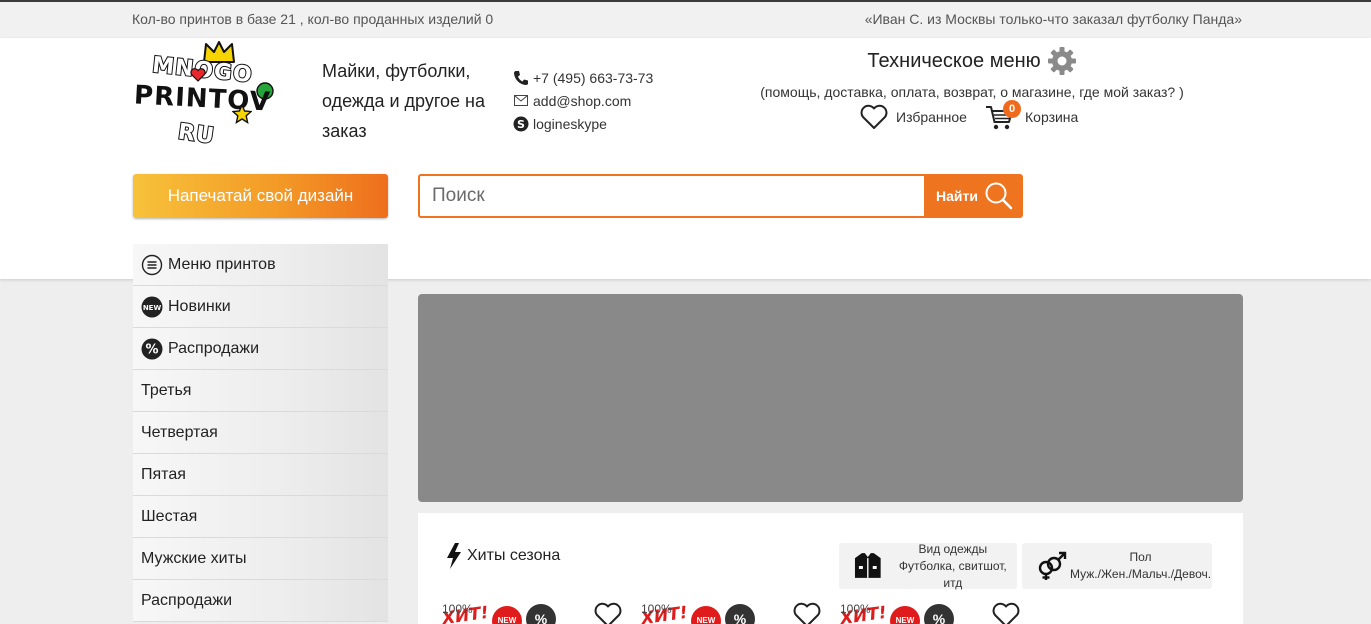 The width and height of the screenshot is (1371, 624). What do you see at coordinates (931, 117) in the screenshot?
I see `favorites-label: Избранное` at bounding box center [931, 117].